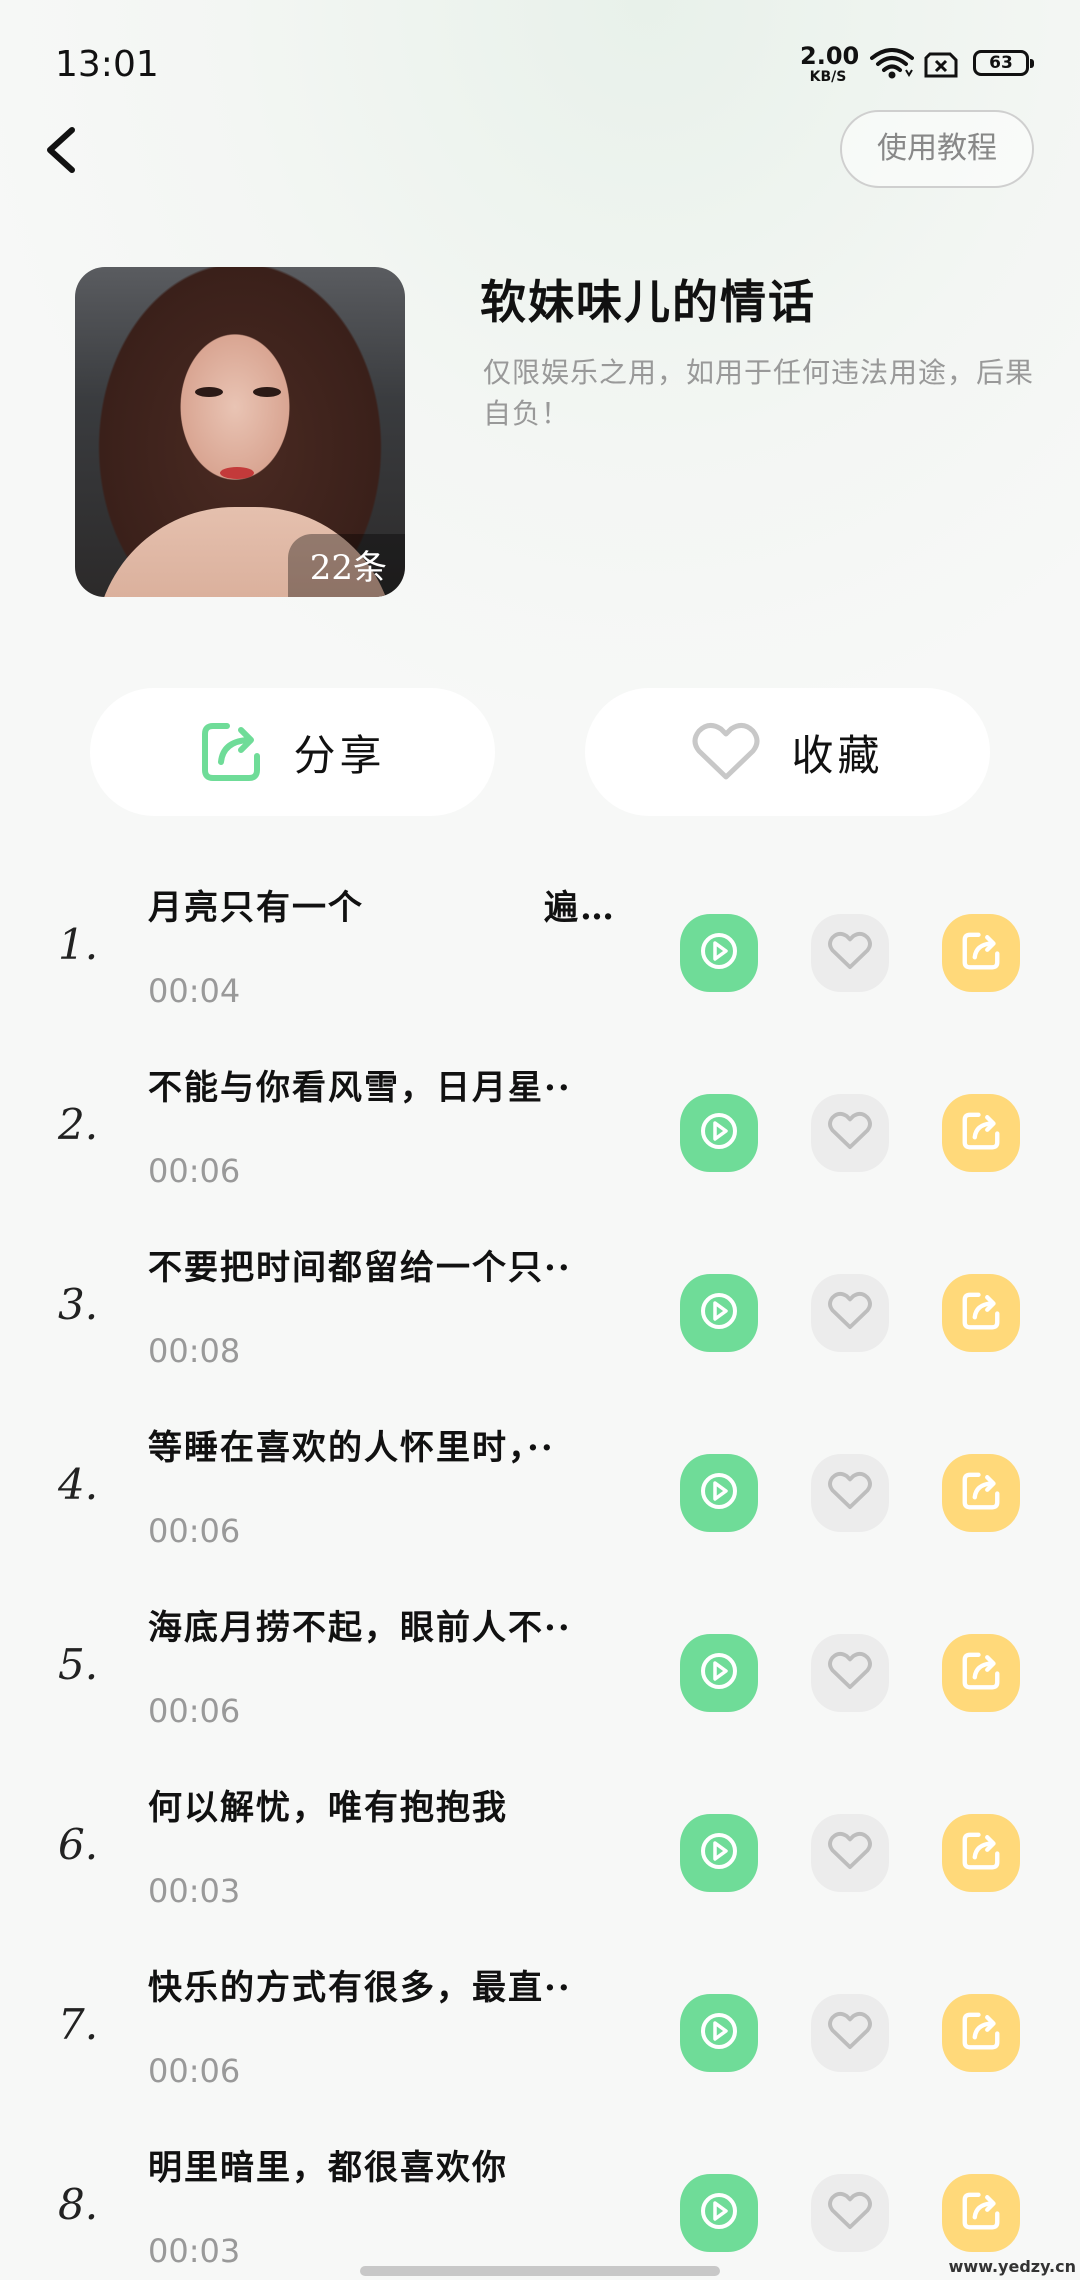 The width and height of the screenshot is (1080, 2280). What do you see at coordinates (383, 908) in the screenshot?
I see `track-title: 月亮只有一个 遍地都` at bounding box center [383, 908].